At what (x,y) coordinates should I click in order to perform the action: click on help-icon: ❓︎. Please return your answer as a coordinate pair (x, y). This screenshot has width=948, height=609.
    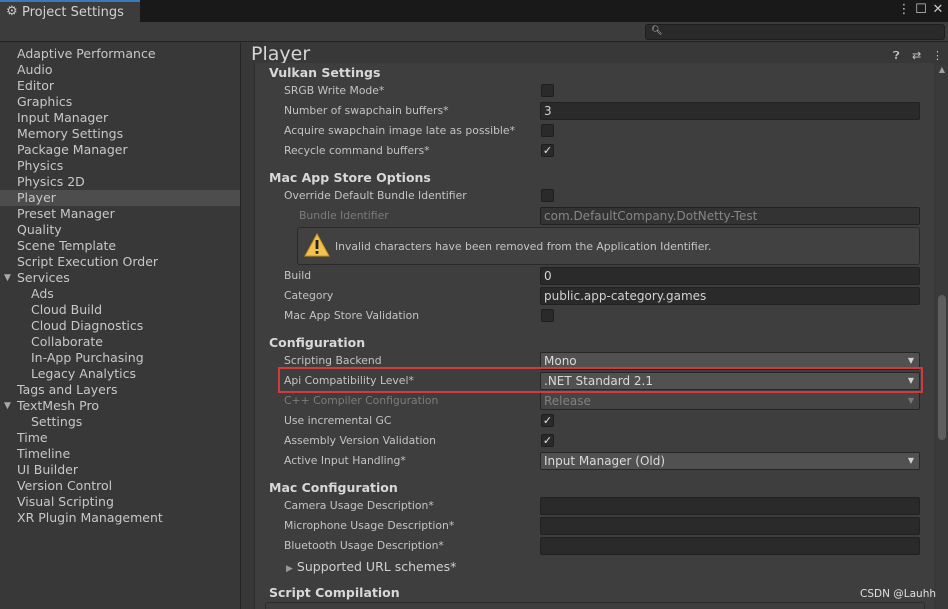
    Looking at the image, I should click on (896, 56).